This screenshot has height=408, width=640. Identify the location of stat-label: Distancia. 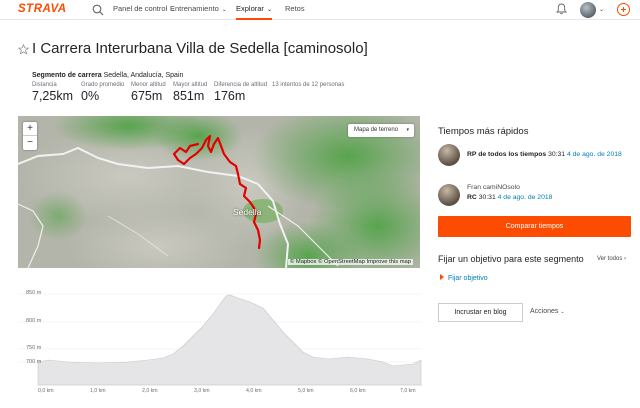
(44, 85).